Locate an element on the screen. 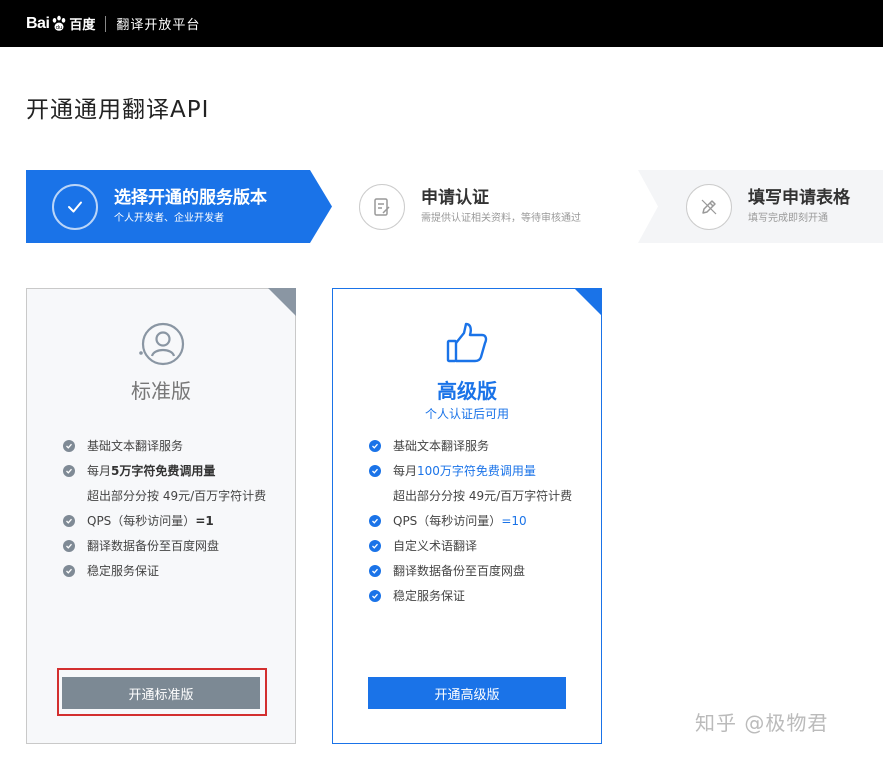 This screenshot has height=761, width=883. watermark: 知乎 @极物君 is located at coordinates (762, 723).